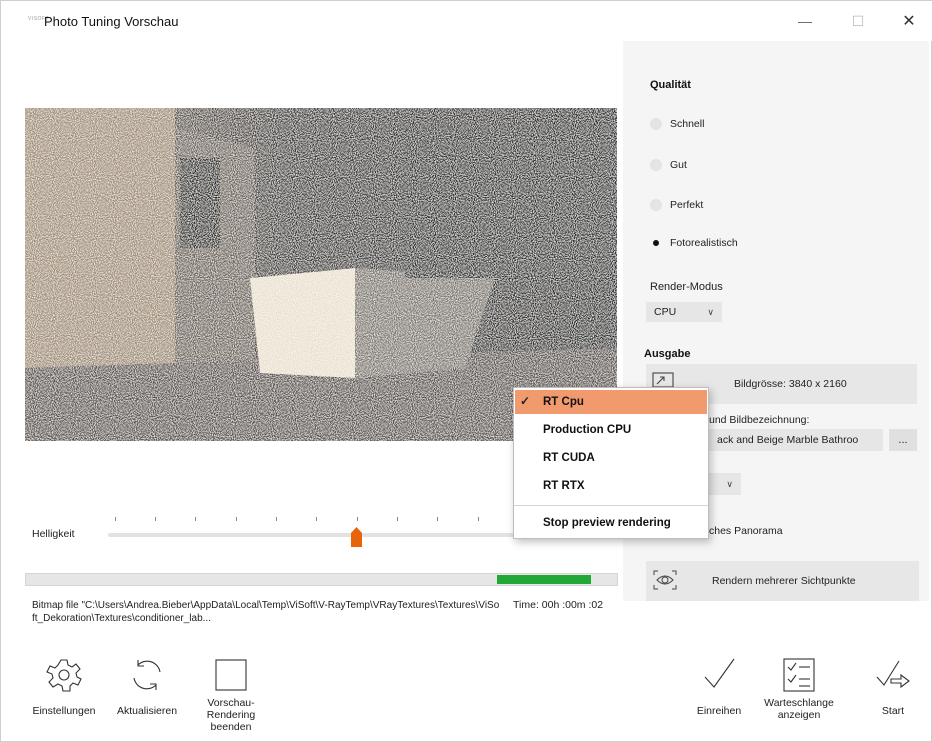  I want to click on render-mode-select: CPU ∨, so click(684, 312).